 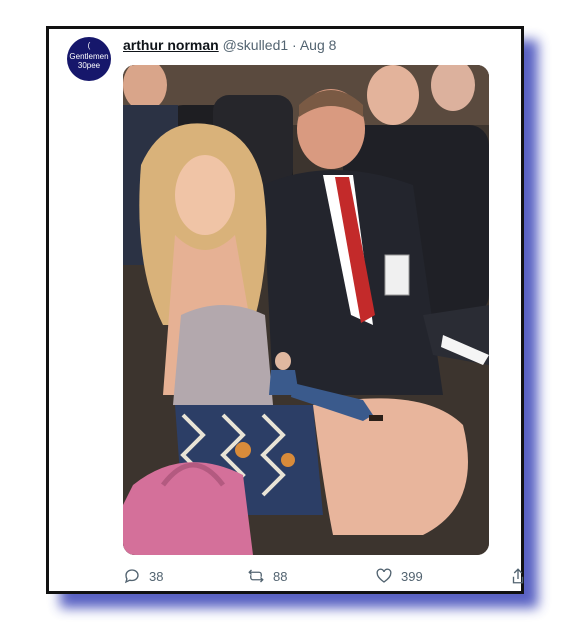 I want to click on avatar-text-line1: Gentlemen, so click(x=89, y=56).